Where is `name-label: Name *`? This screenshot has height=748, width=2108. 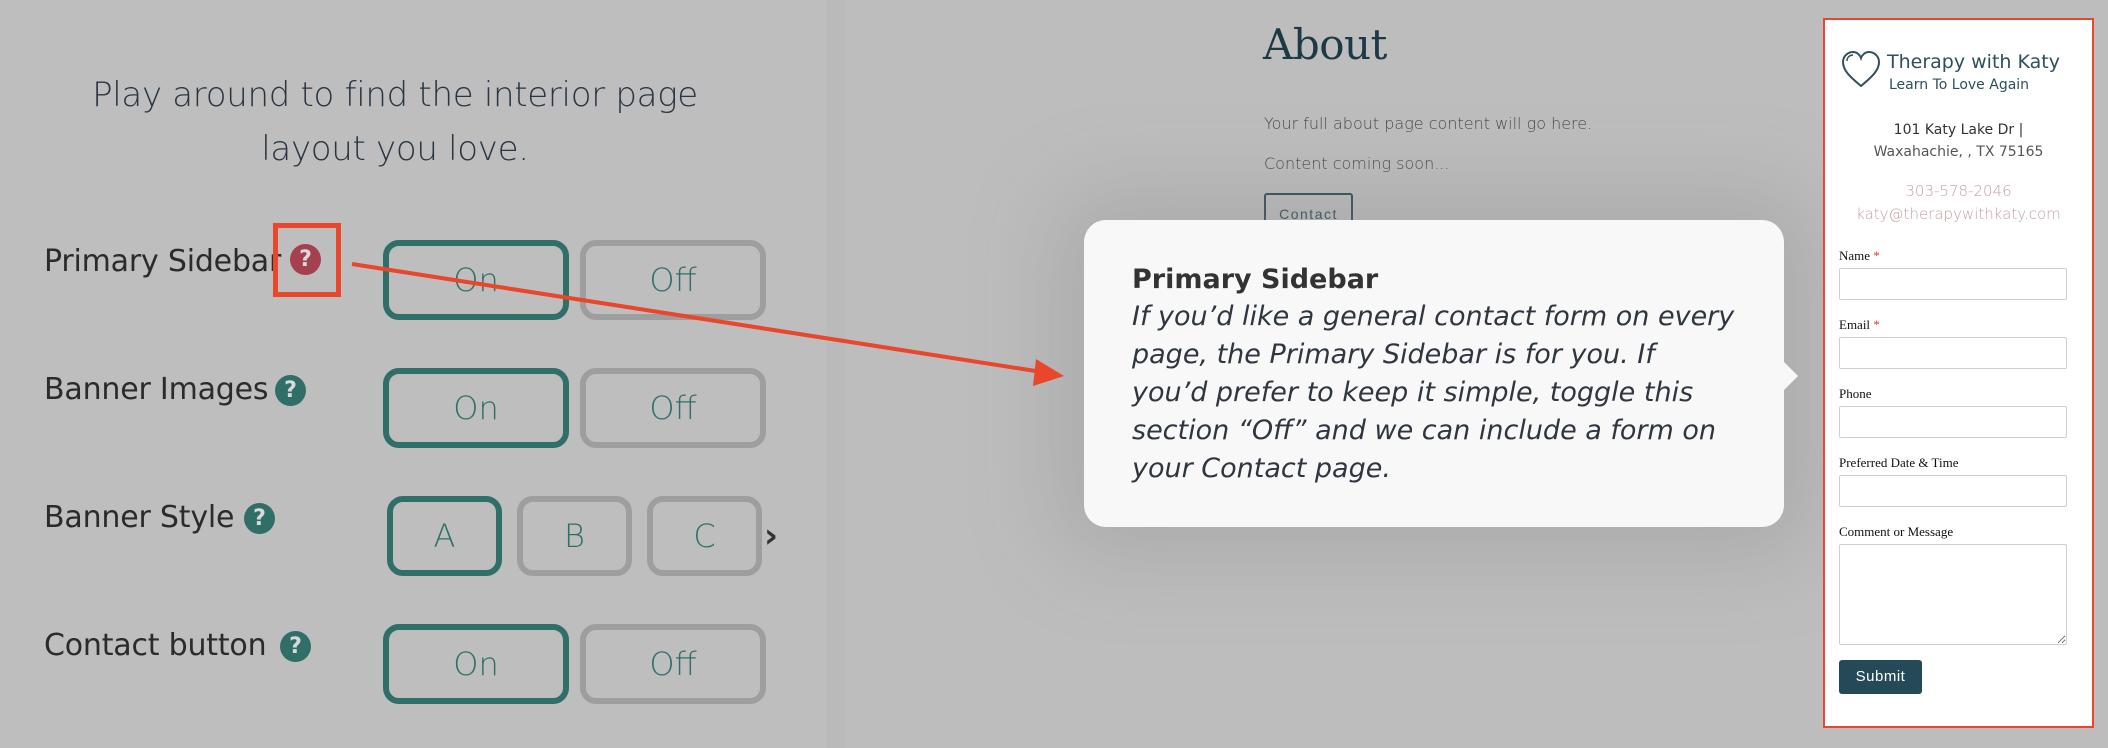
name-label: Name * is located at coordinates (1859, 255).